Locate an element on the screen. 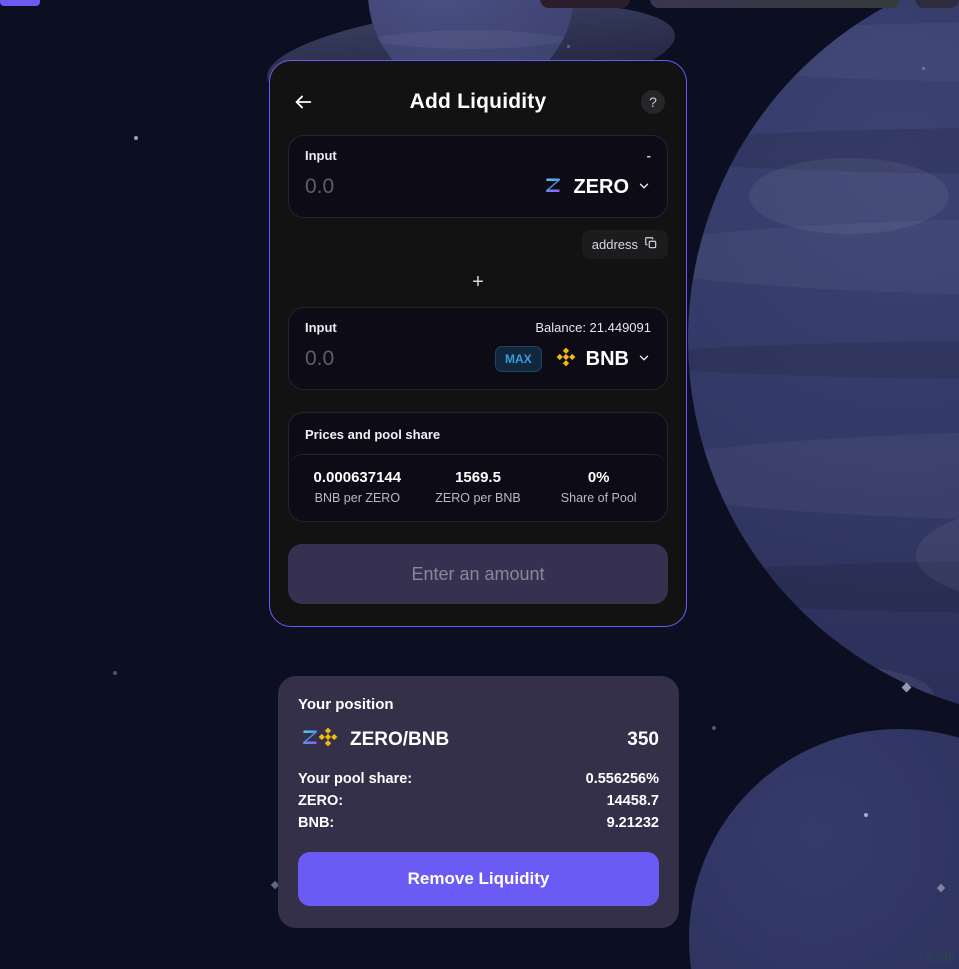 Image resolution: width=959 pixels, height=969 pixels. position-detail-row: ZERO: 14458.7 is located at coordinates (478, 801).